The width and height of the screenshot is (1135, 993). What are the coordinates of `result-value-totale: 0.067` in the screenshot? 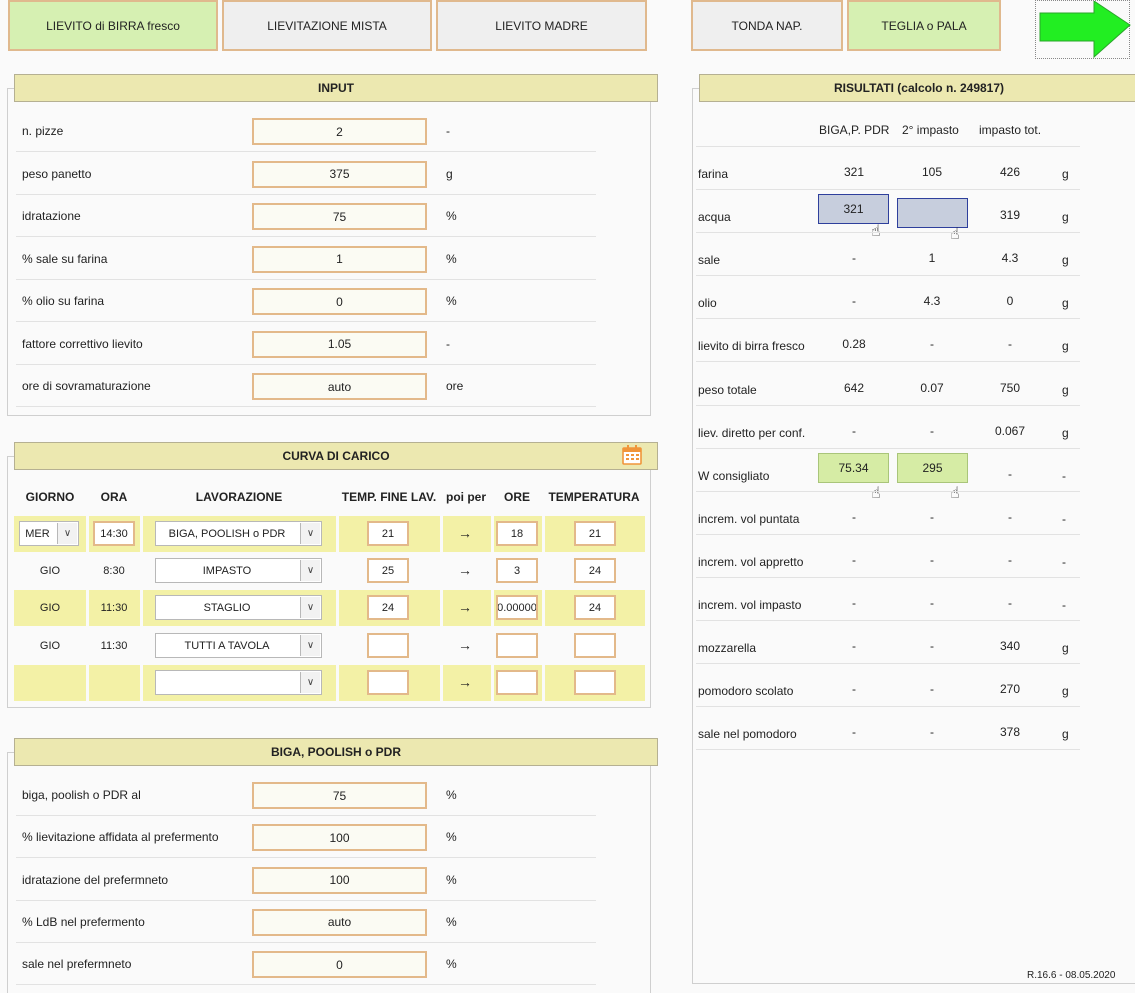 It's located at (1010, 430).